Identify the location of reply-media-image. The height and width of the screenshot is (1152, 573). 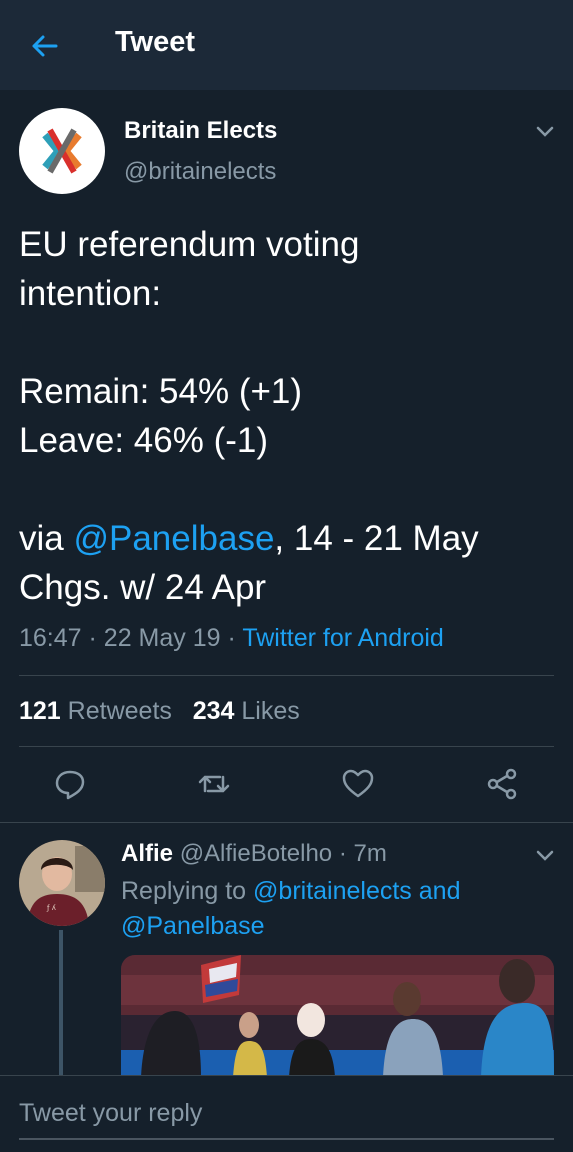
(337, 1016).